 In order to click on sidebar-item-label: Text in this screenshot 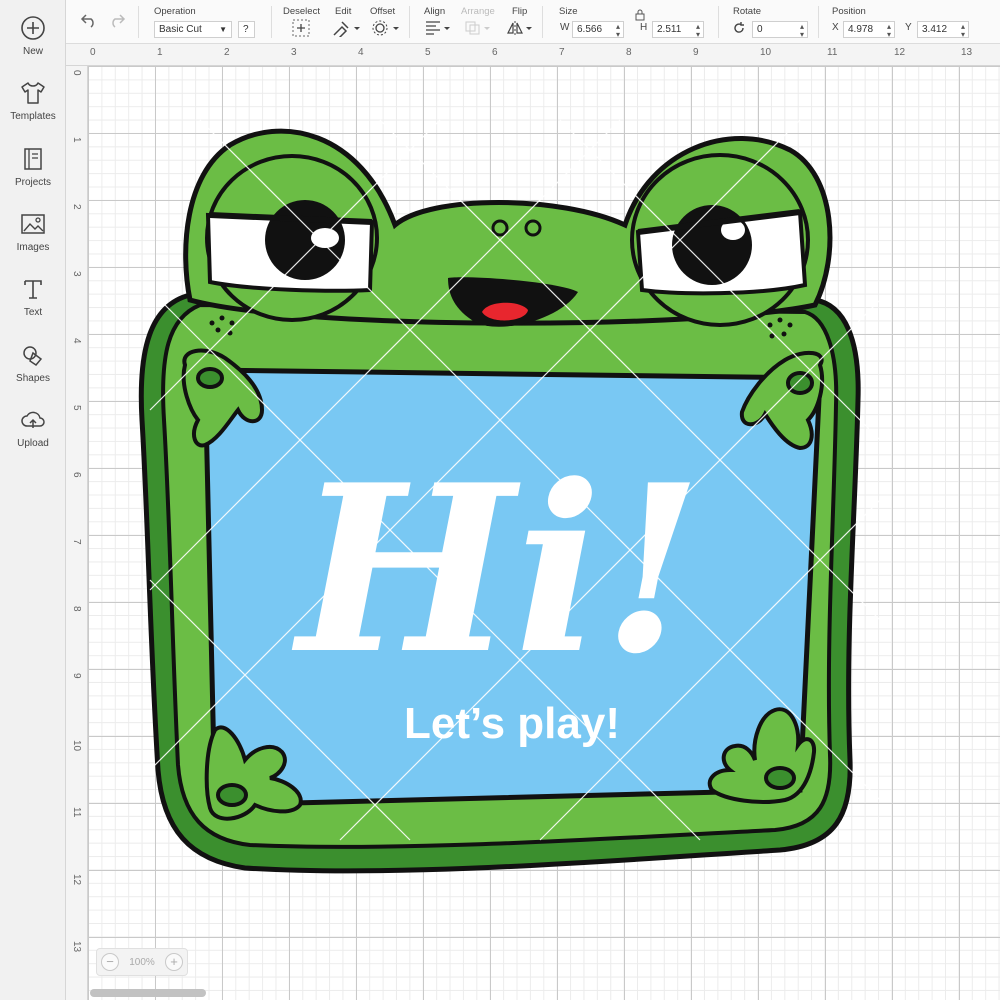, I will do `click(33, 312)`.